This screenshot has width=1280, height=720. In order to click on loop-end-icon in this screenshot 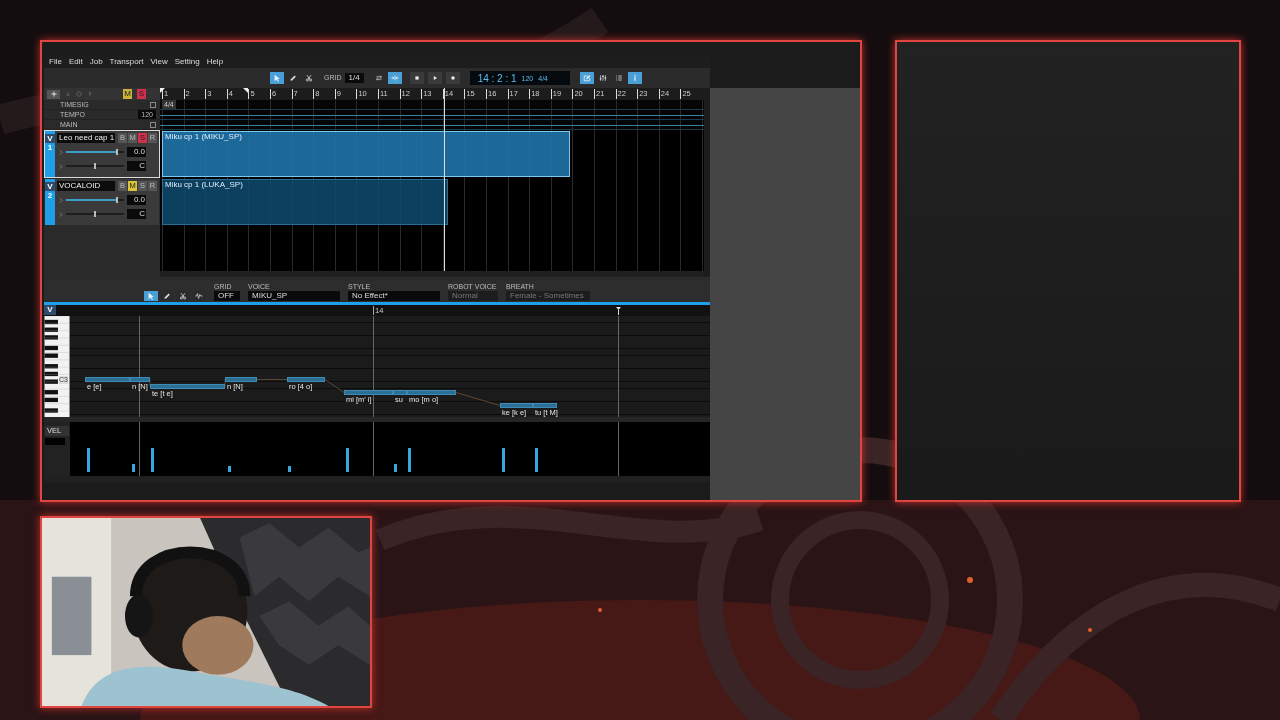, I will do `click(245, 90)`.